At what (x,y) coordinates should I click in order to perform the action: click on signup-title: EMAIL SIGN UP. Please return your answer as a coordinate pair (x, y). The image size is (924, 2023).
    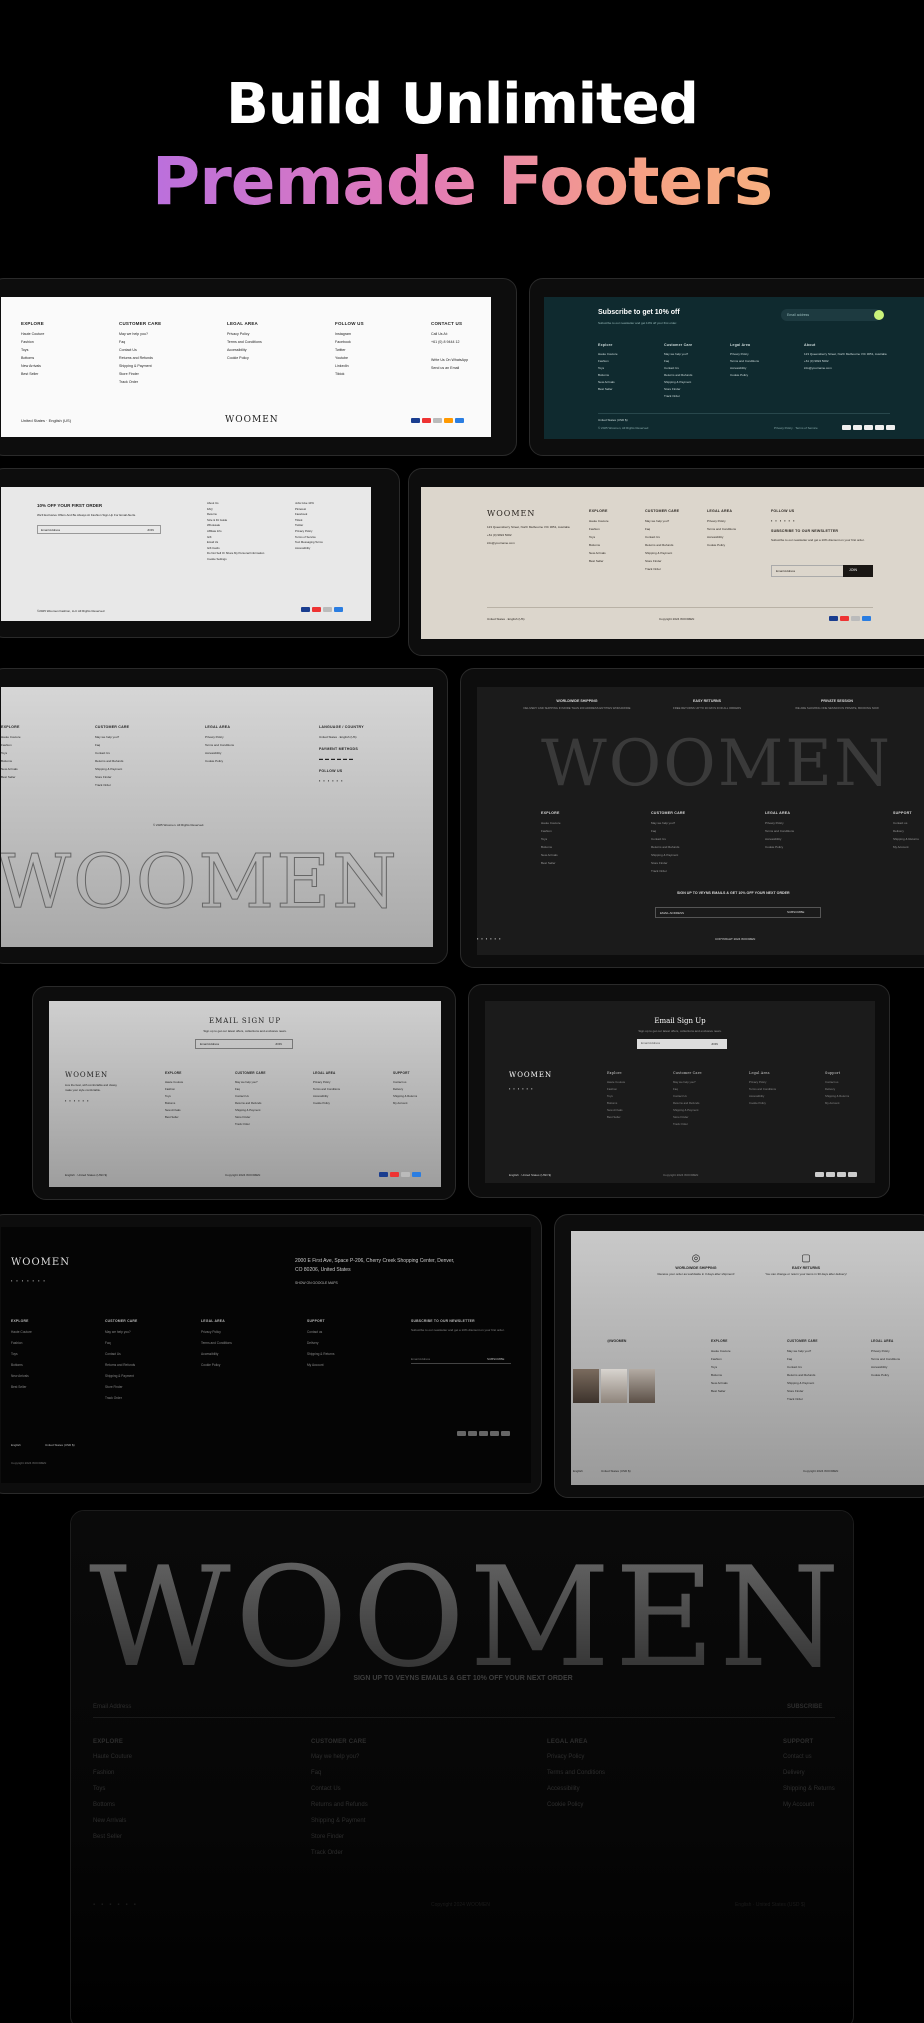
    Looking at the image, I should click on (245, 1021).